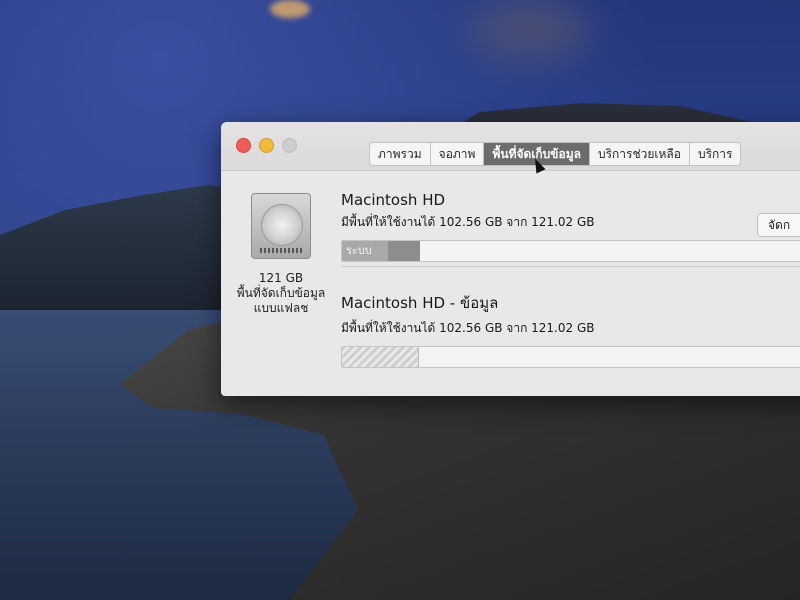  What do you see at coordinates (380, 357) in the screenshot?
I see `calculating-segment` at bounding box center [380, 357].